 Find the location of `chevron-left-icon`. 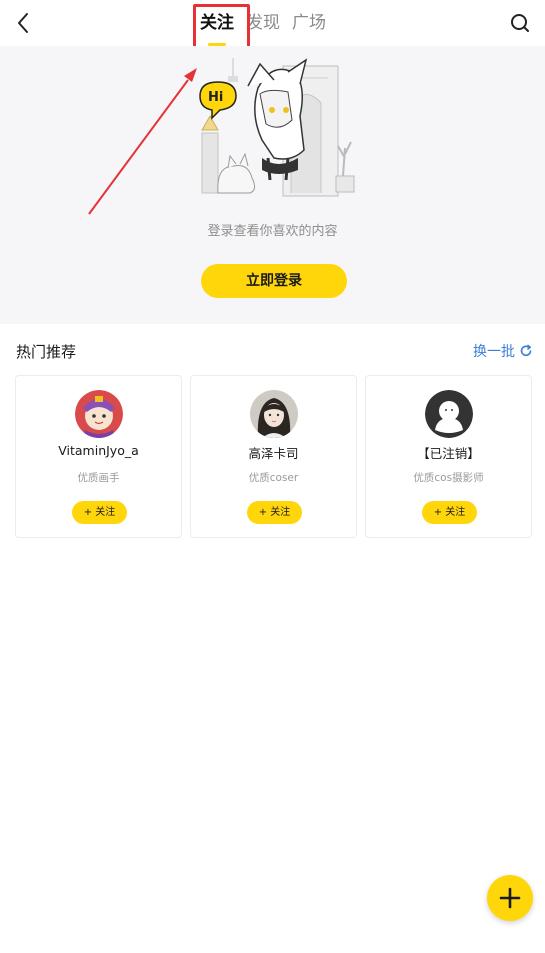

chevron-left-icon is located at coordinates (24, 23).